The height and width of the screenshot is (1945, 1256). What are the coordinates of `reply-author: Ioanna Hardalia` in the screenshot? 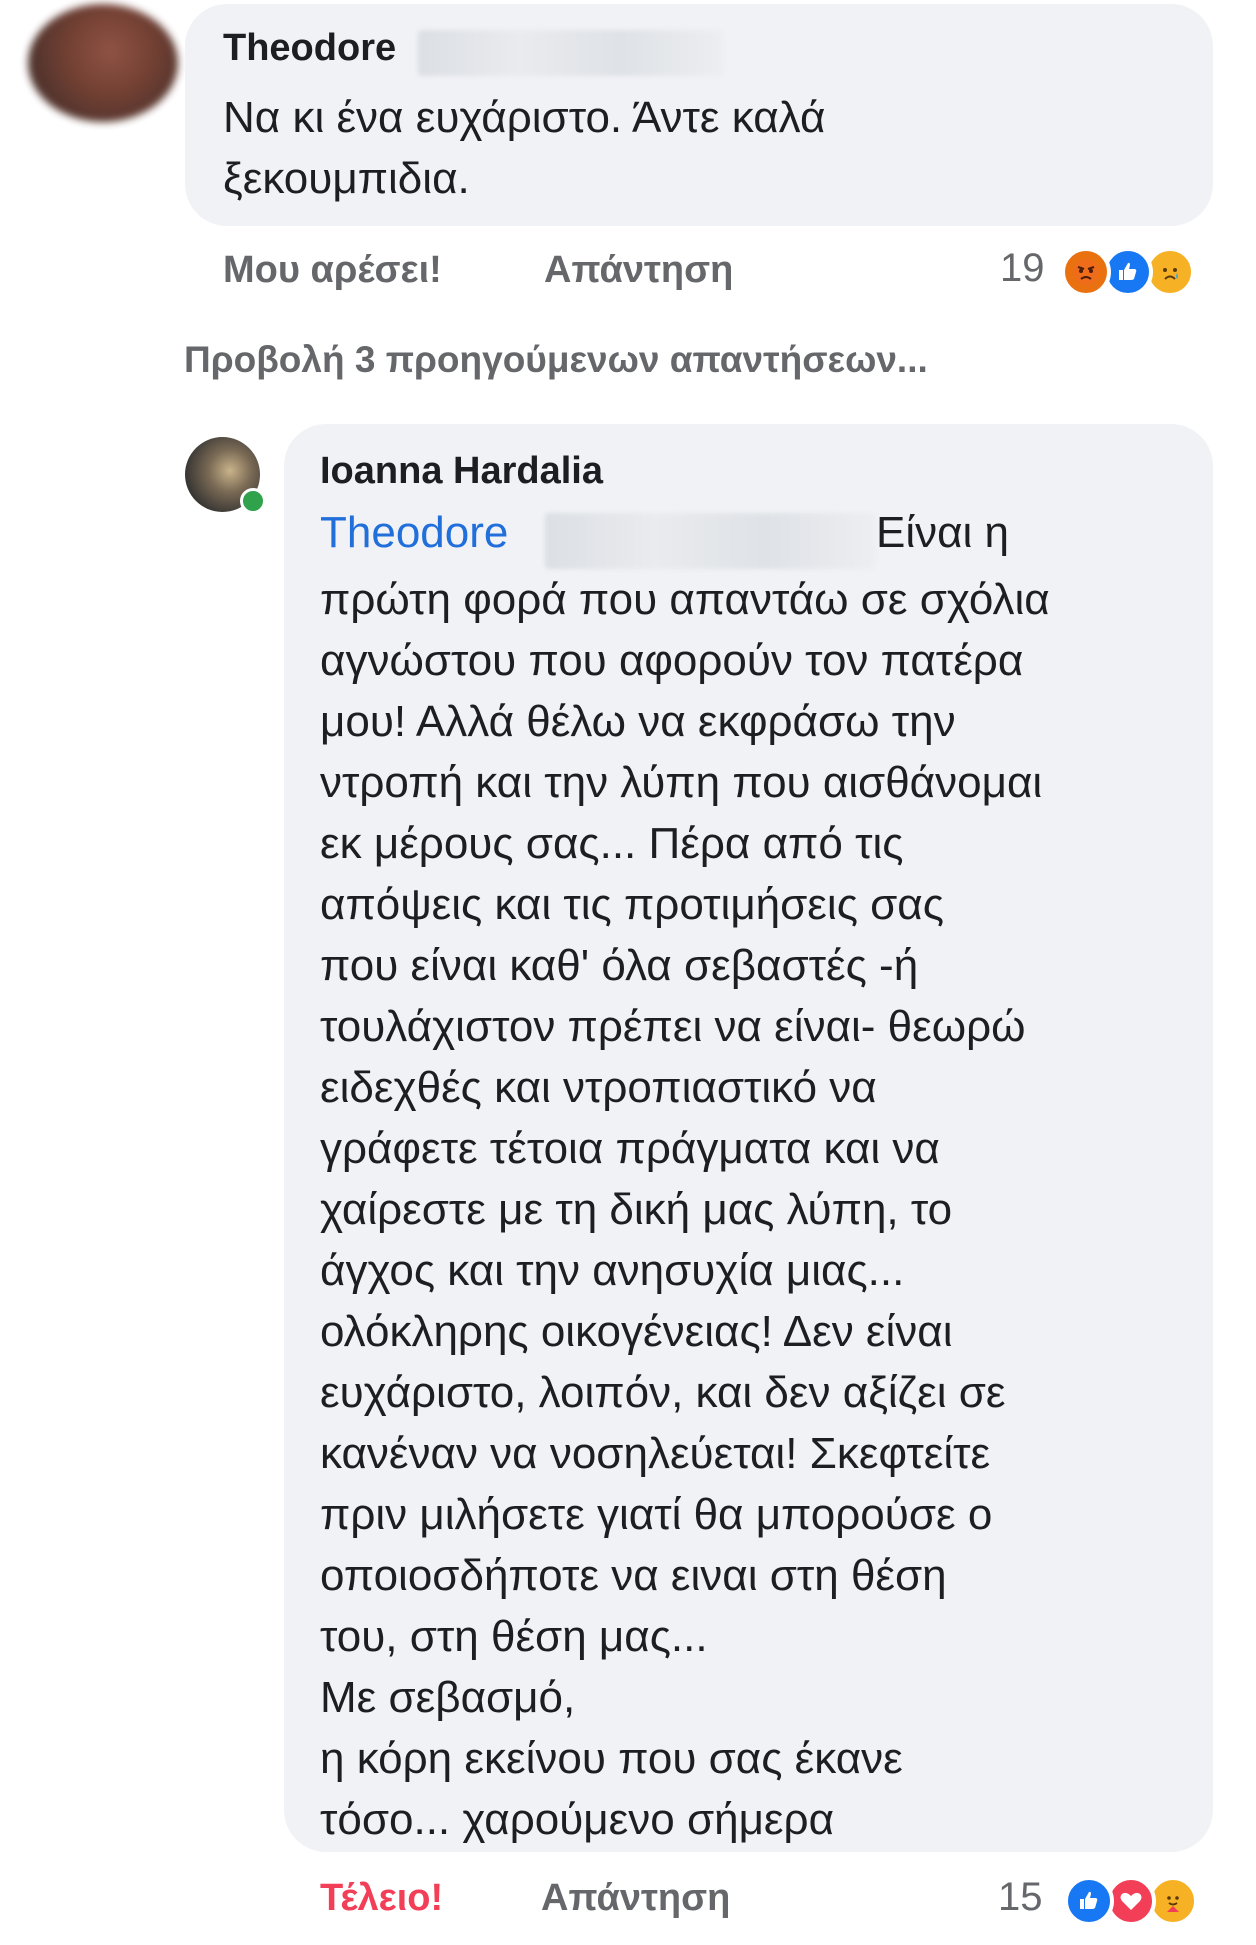 It's located at (461, 471).